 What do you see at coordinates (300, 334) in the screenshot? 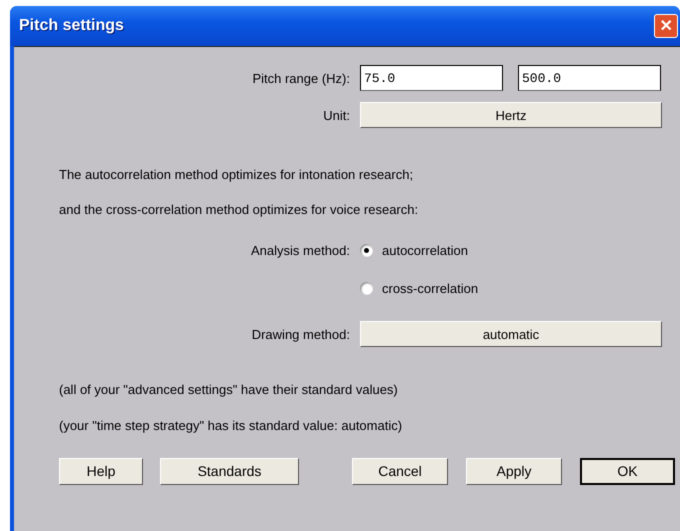
I see `field-label: Drawing method:` at bounding box center [300, 334].